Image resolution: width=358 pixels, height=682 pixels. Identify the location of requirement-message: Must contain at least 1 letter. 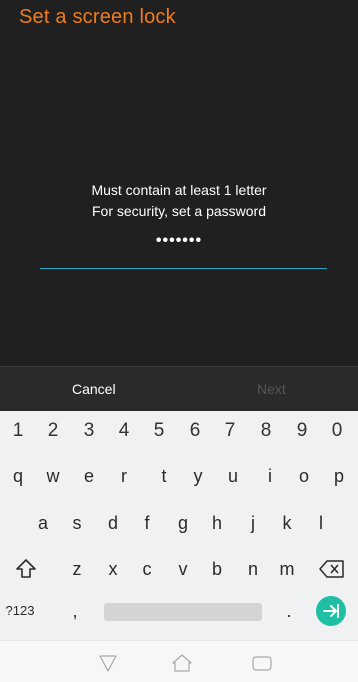
(179, 190).